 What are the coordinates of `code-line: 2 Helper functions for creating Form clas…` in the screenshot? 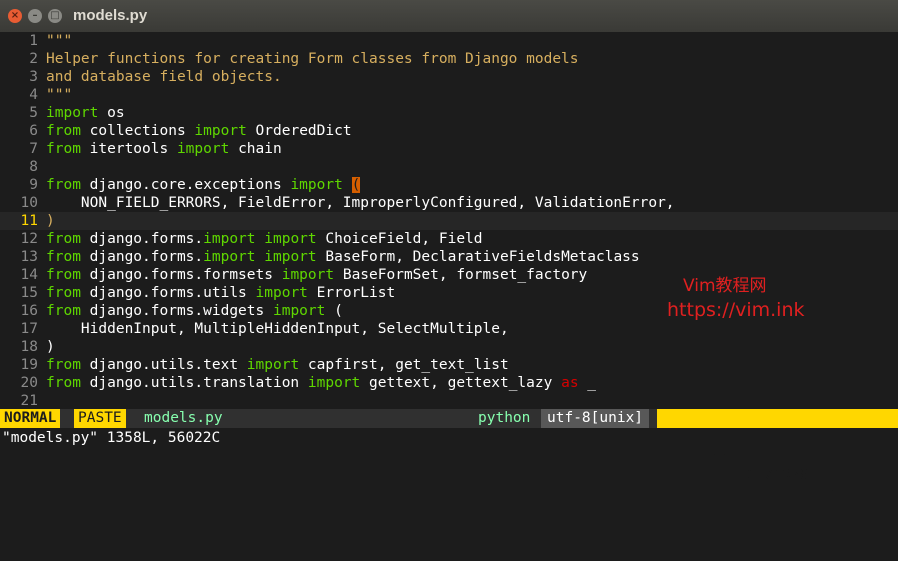 It's located at (449, 59).